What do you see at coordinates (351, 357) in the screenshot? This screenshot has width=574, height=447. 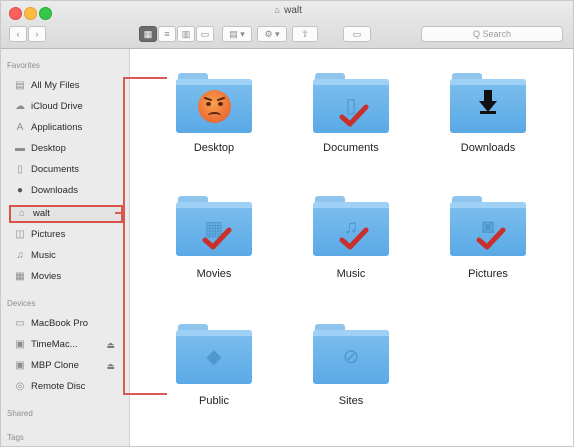 I see `compass-emblem-icon: ⊘` at bounding box center [351, 357].